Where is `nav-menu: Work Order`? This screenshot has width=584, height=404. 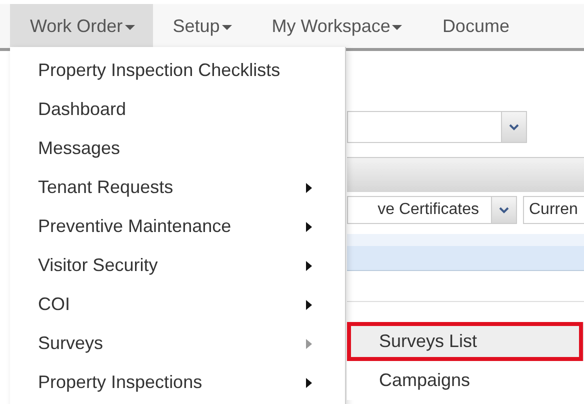 nav-menu: Work Order is located at coordinates (81, 26).